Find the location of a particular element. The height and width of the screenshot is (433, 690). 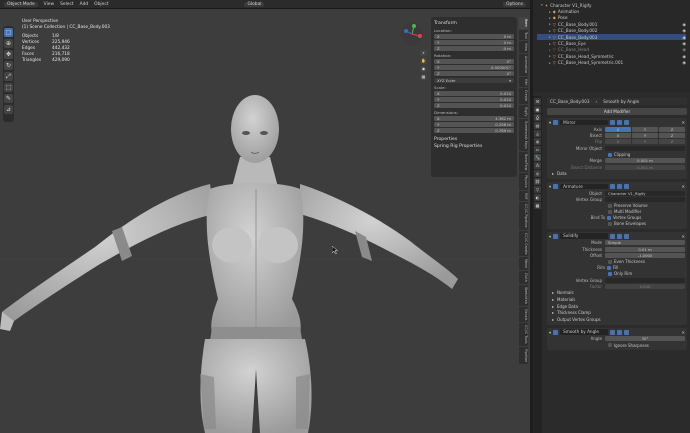

axis-y-toggle: Y is located at coordinates (645, 129).